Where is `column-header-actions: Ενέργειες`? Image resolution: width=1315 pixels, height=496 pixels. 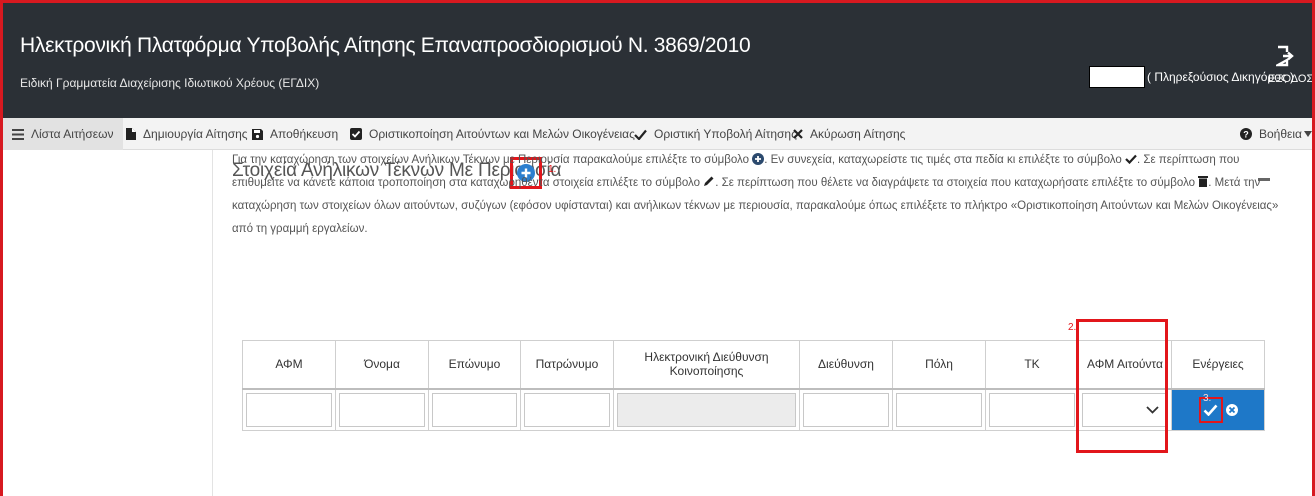
column-header-actions: Ενέργειες is located at coordinates (1218, 365).